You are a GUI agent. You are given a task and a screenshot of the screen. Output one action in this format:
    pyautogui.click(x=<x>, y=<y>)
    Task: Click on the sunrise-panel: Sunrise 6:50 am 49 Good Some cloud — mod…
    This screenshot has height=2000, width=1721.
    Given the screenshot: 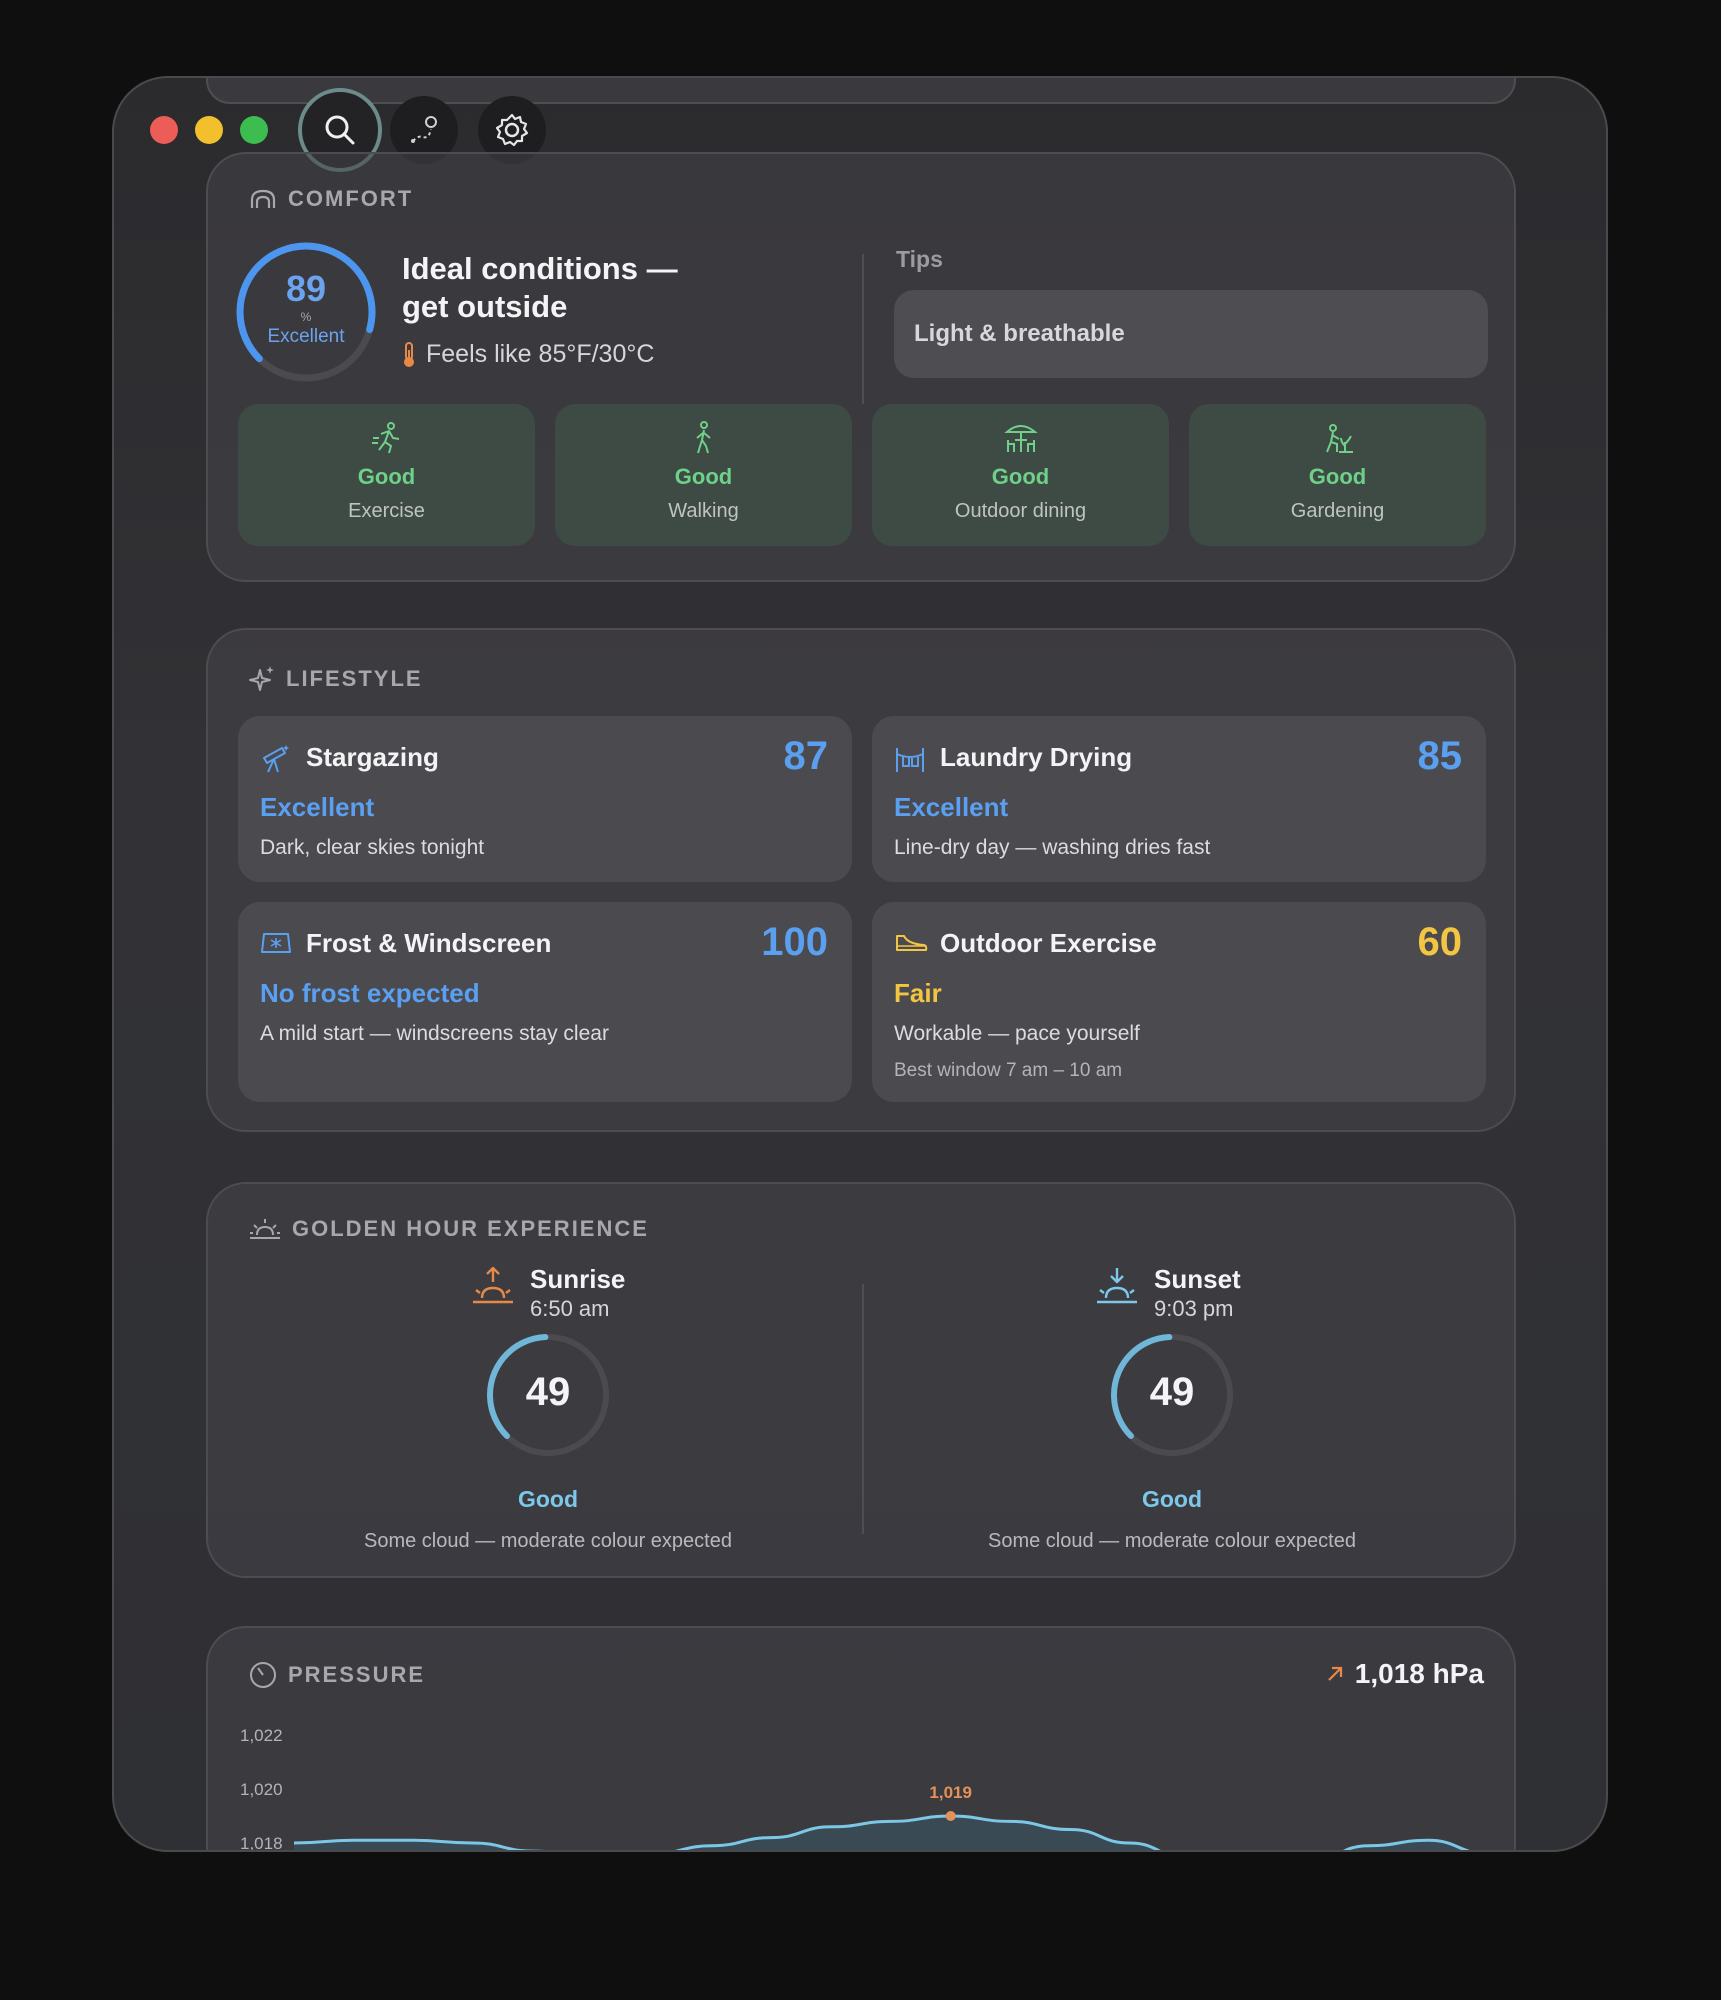 What is the action you would take?
    pyautogui.click(x=548, y=1414)
    